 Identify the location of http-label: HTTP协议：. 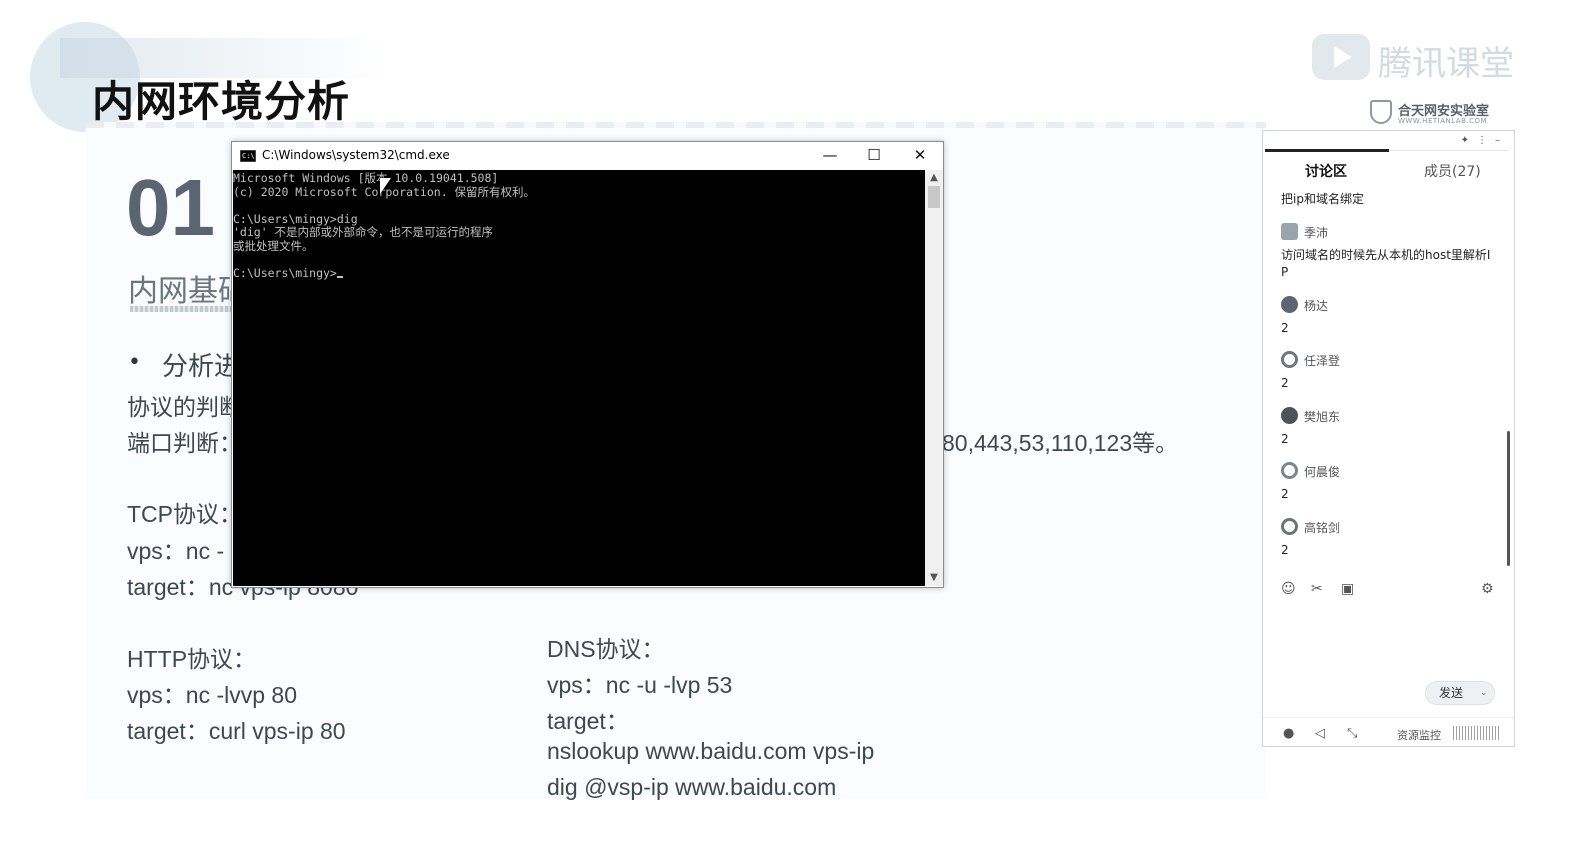
(192, 659).